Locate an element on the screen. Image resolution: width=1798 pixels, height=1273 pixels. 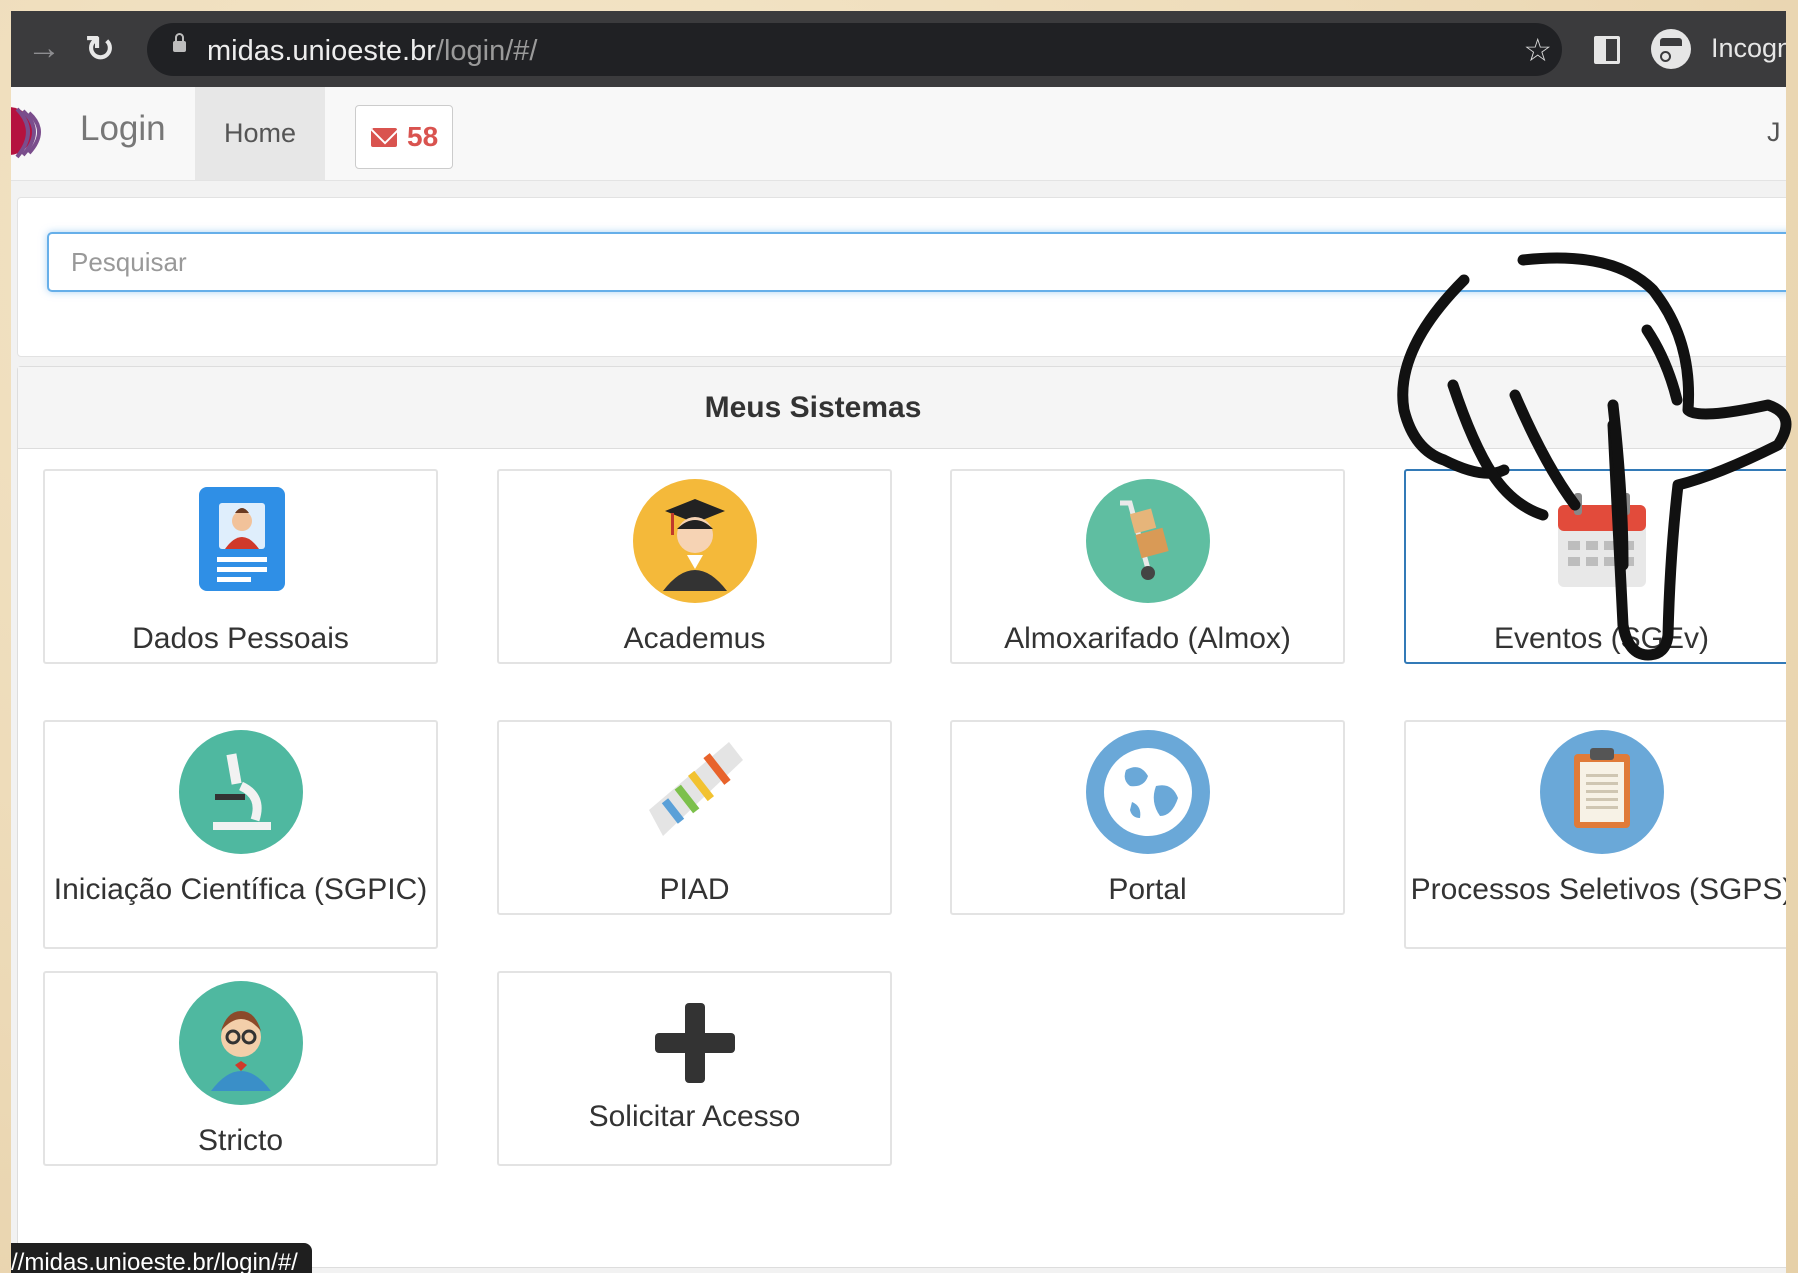
tile-solicitar-acesso: Solicitar Acesso is located at coordinates (694, 1068).